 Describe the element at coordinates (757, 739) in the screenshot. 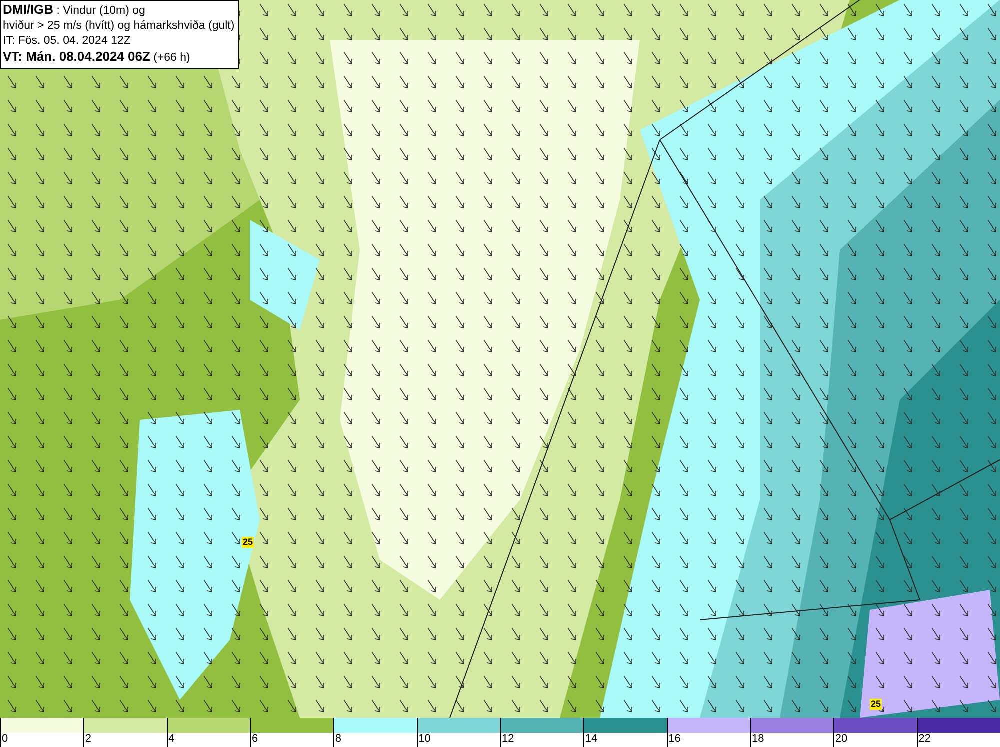

I see `scale-label: 18` at that location.